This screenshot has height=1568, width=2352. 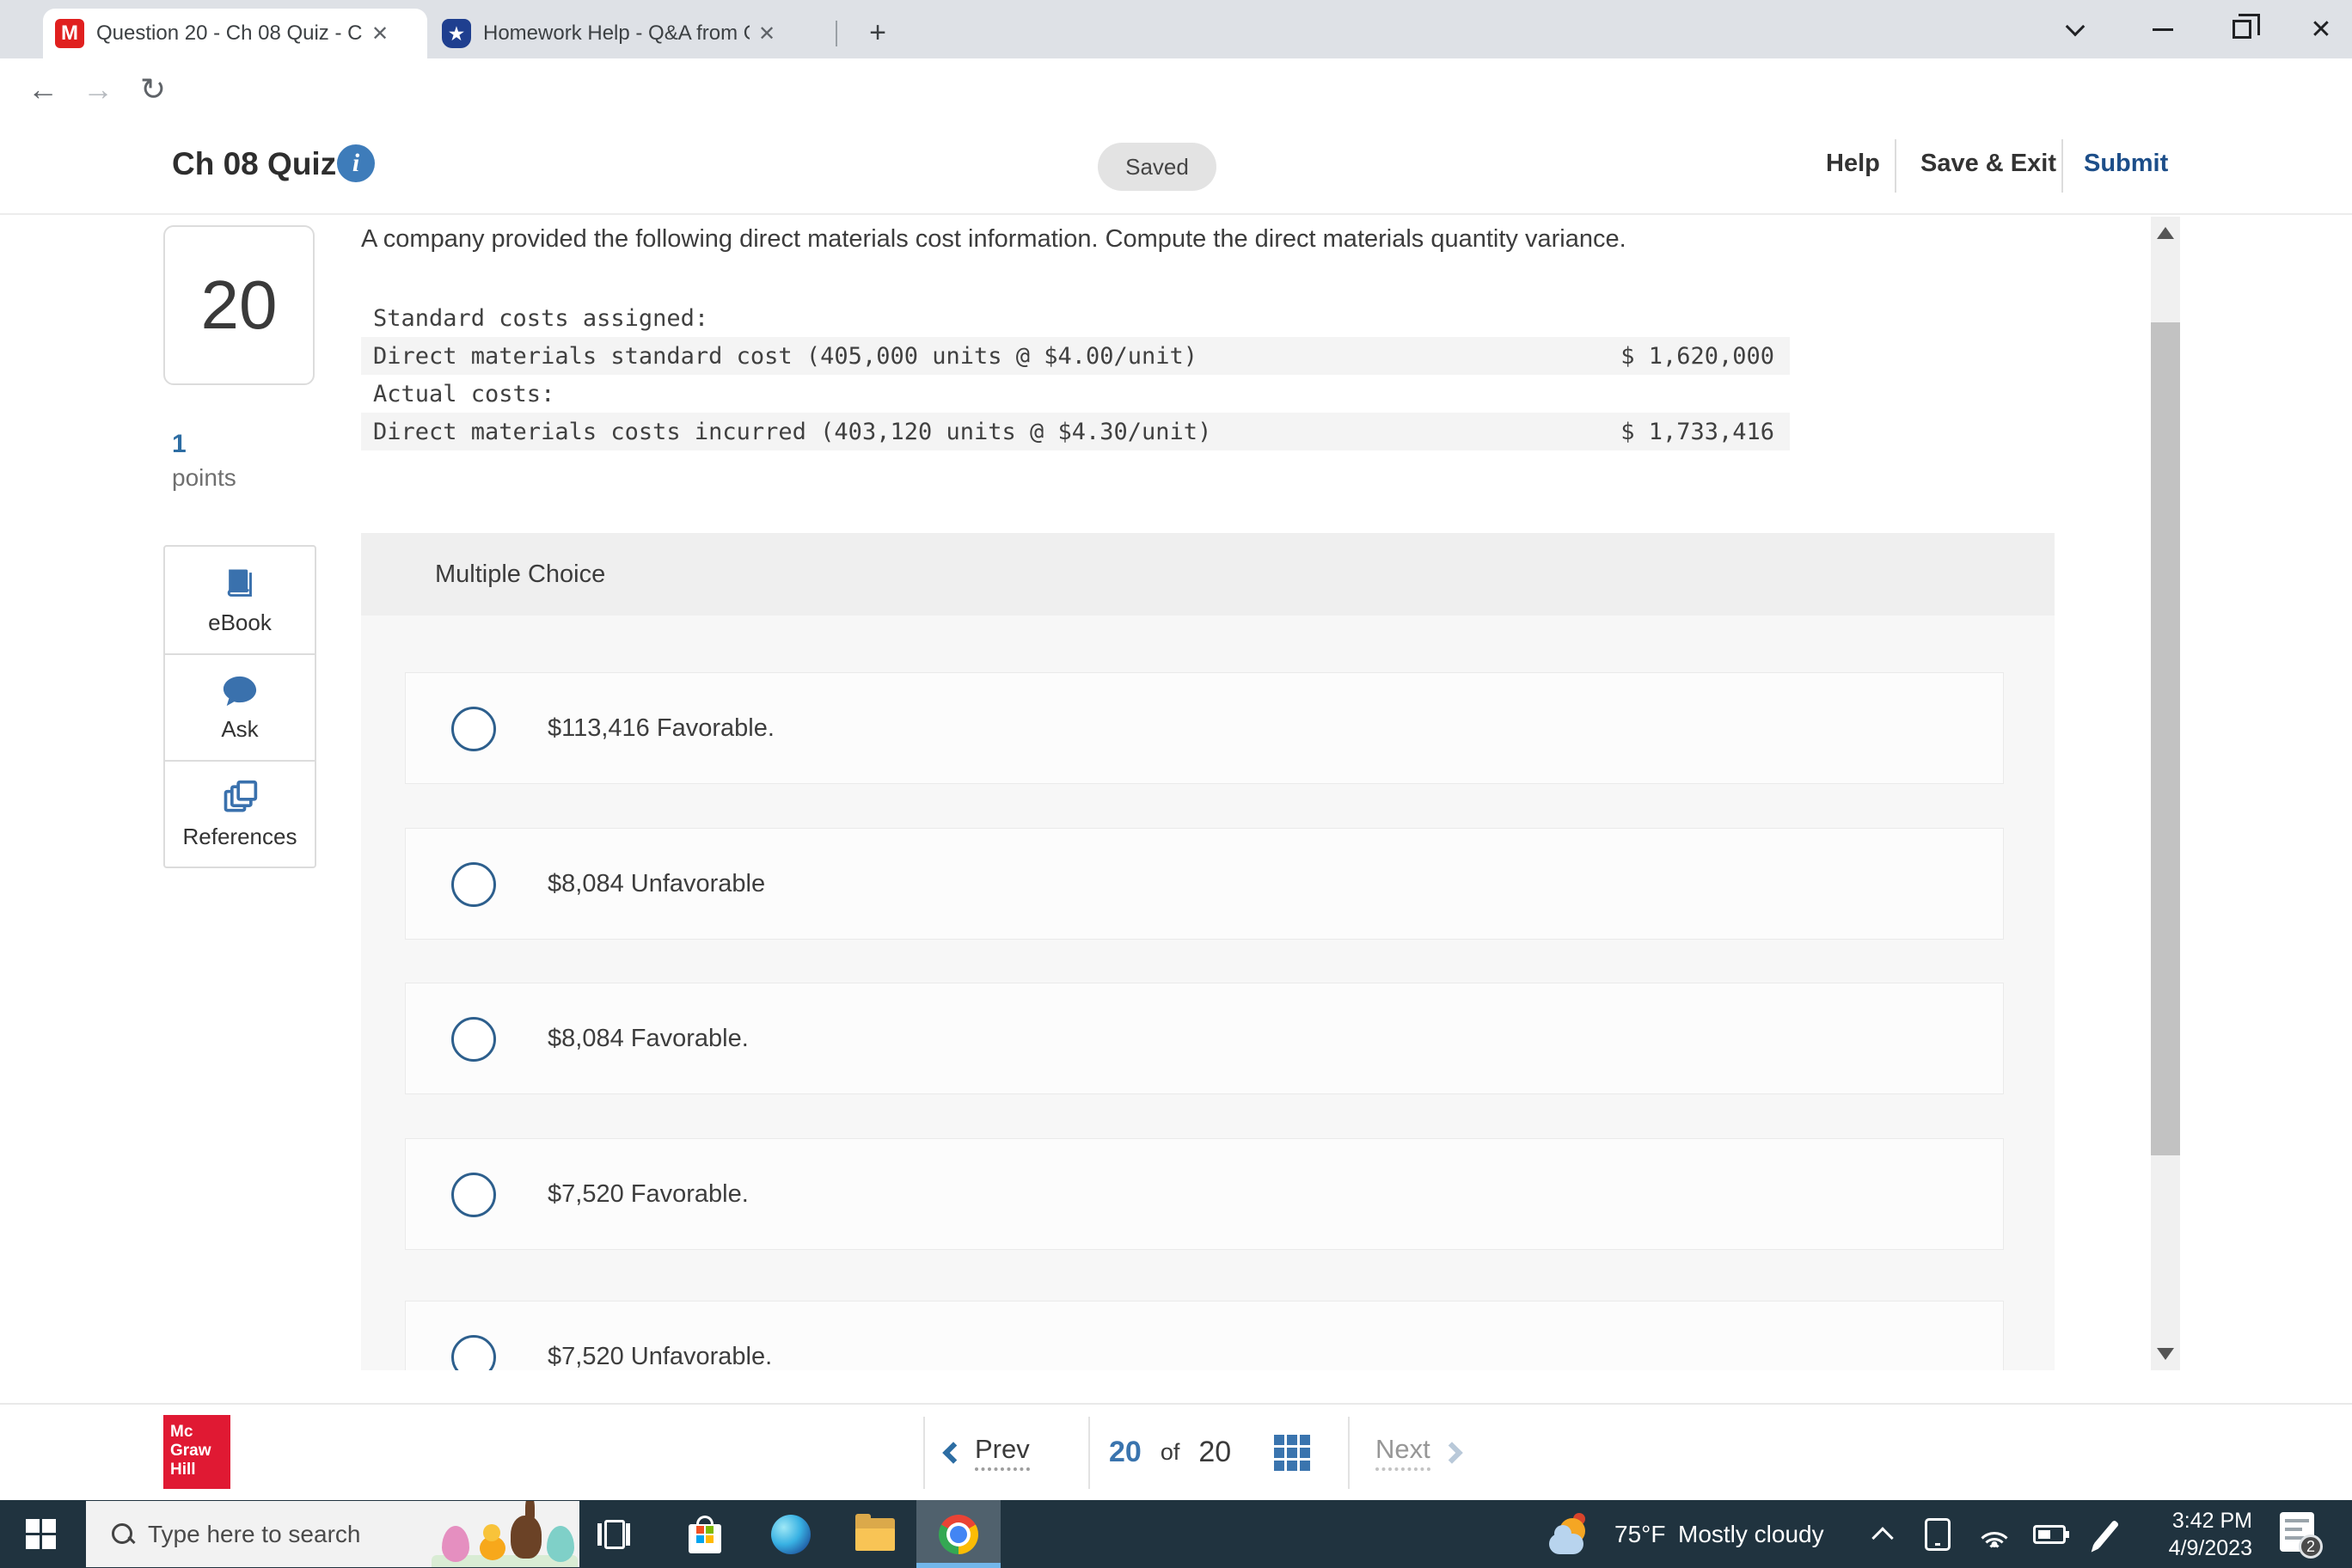 I want to click on content-scrollbar, so click(x=2165, y=793).